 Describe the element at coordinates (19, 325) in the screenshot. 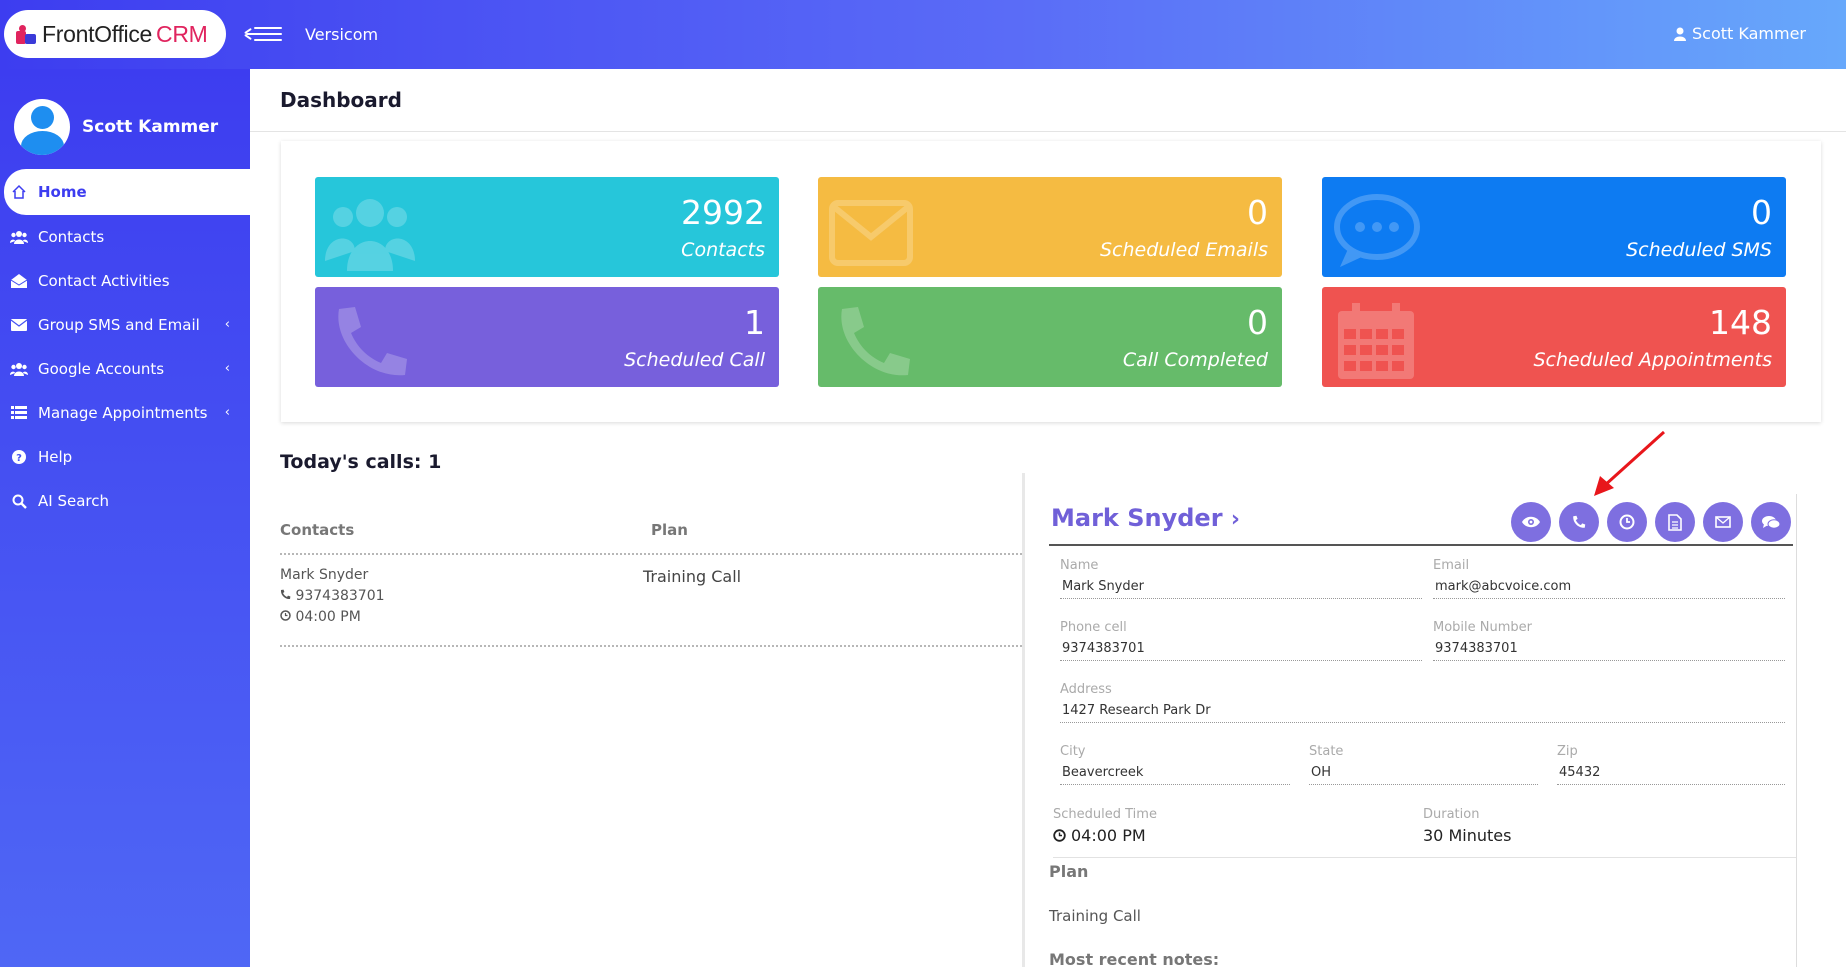

I see `envelope-icon` at that location.